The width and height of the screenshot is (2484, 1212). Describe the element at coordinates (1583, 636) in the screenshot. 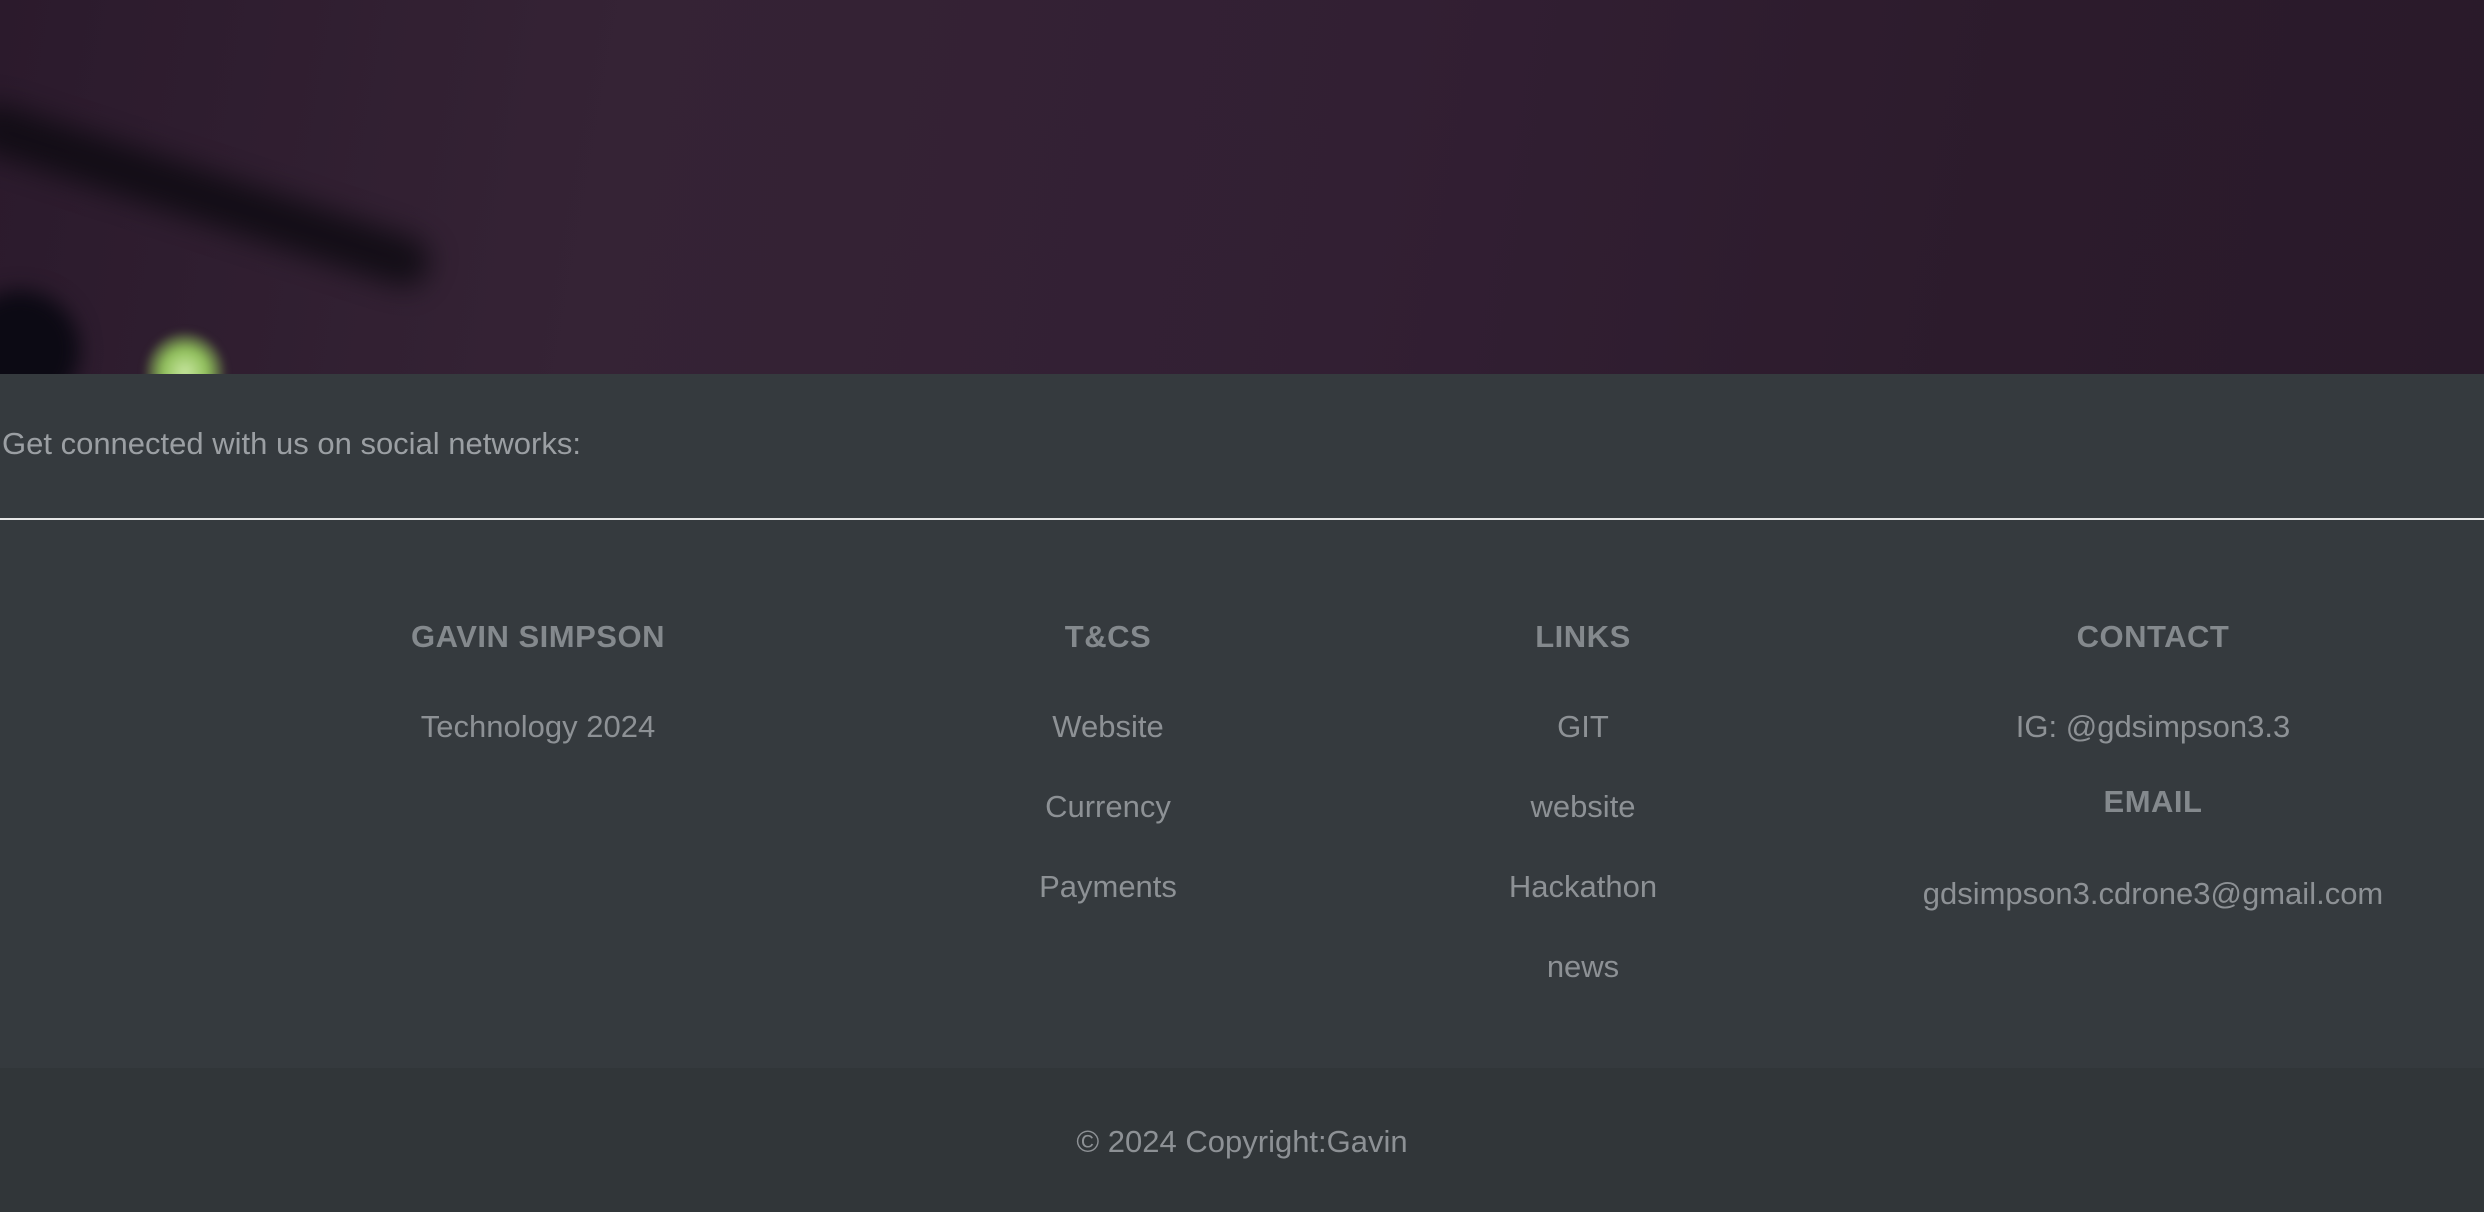

I see `links-heading: LINKS` at that location.